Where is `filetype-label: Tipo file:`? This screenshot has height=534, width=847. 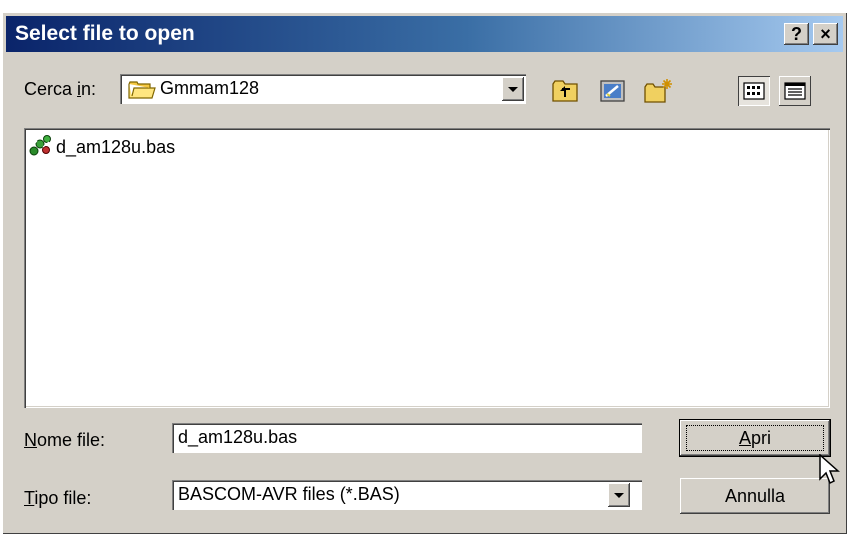 filetype-label: Tipo file: is located at coordinates (58, 498).